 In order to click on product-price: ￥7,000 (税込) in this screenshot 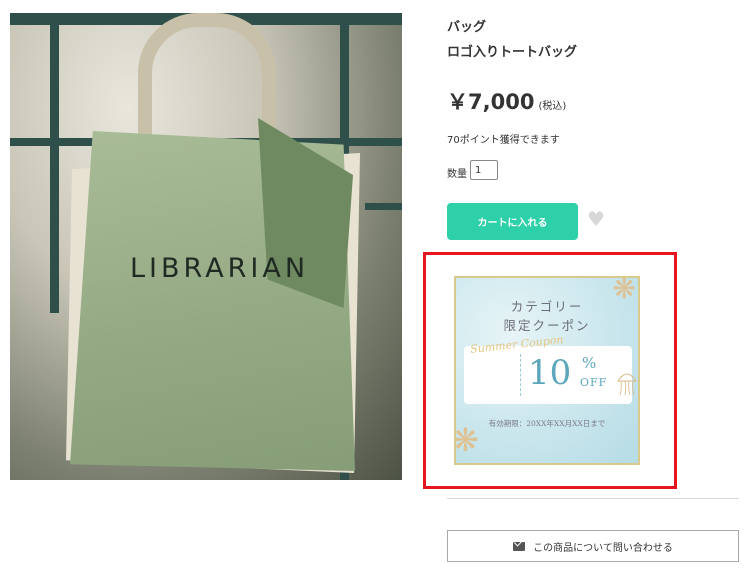, I will do `click(506, 101)`.